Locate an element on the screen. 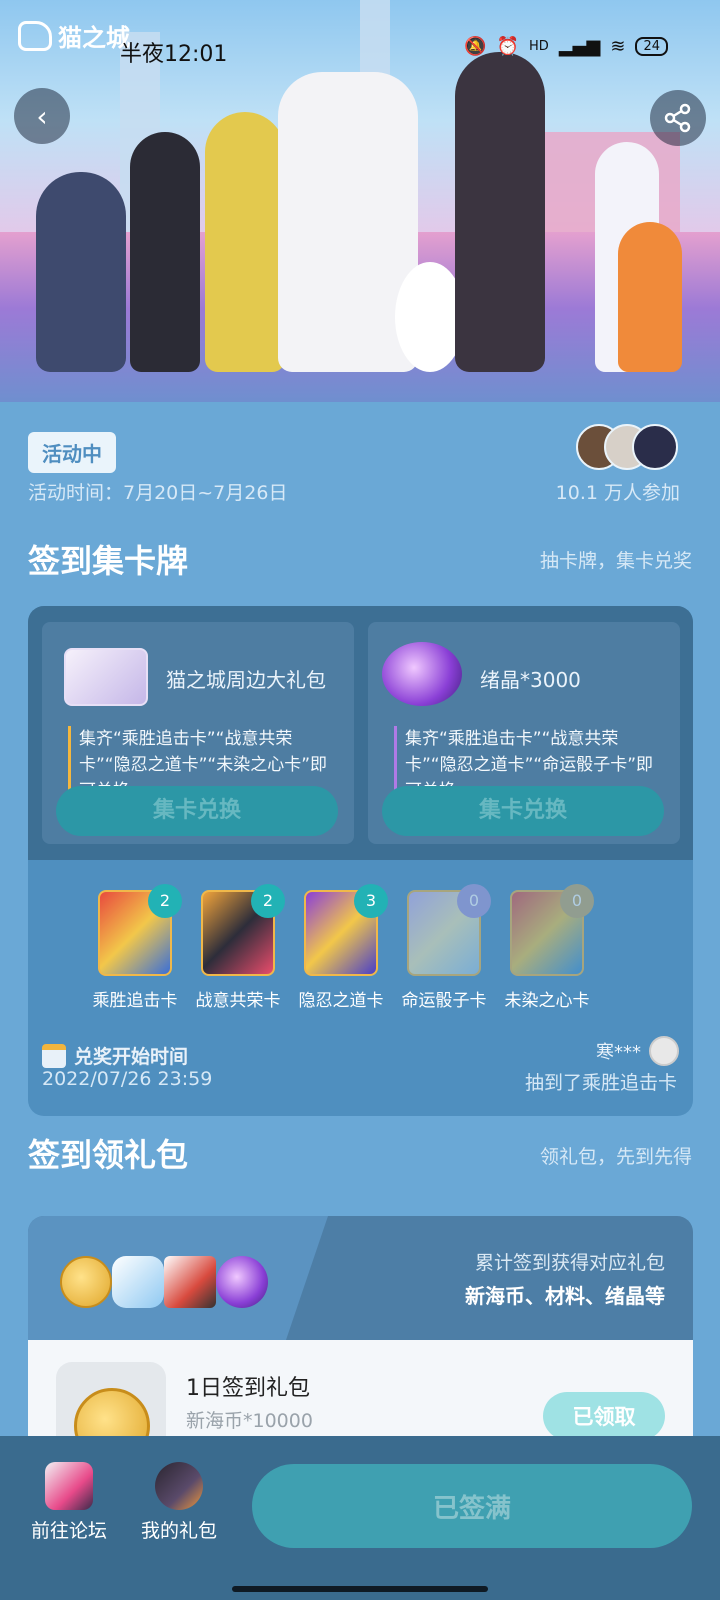  draw-feed-user: 寒*** is located at coordinates (637, 1051).